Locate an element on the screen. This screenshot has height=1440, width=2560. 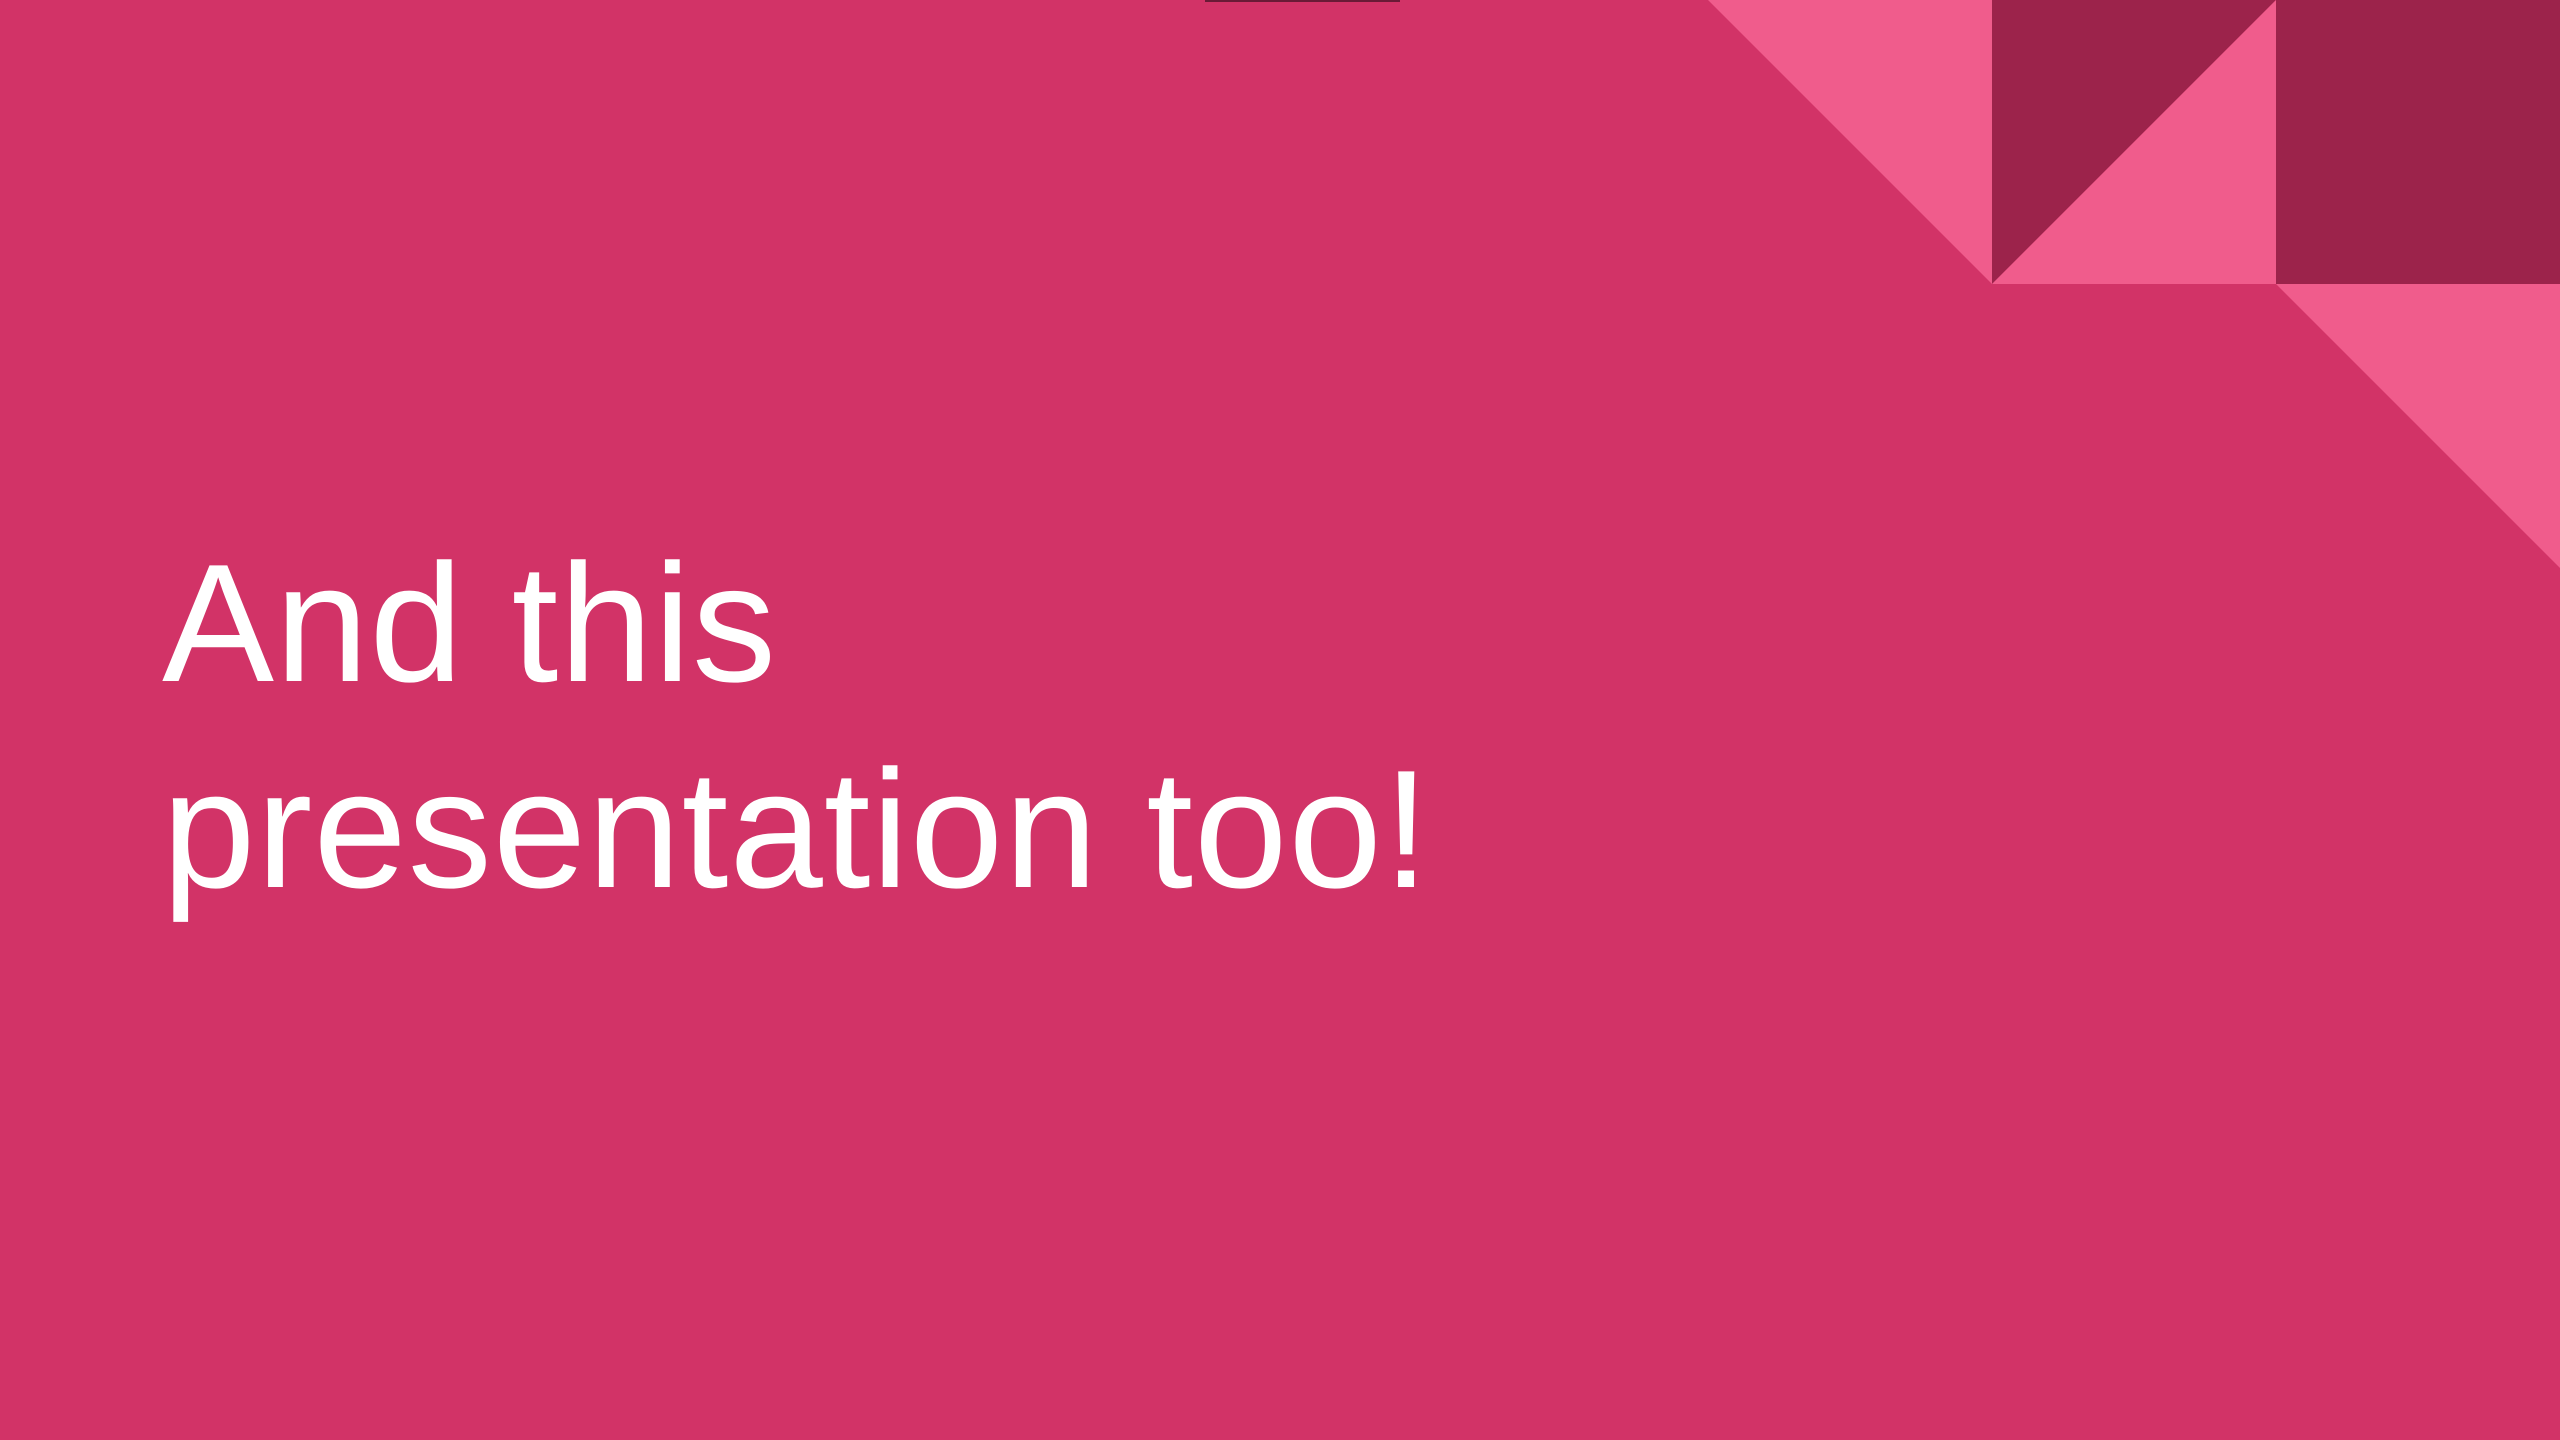
slide-title: And this presentation too! is located at coordinates (796, 726).